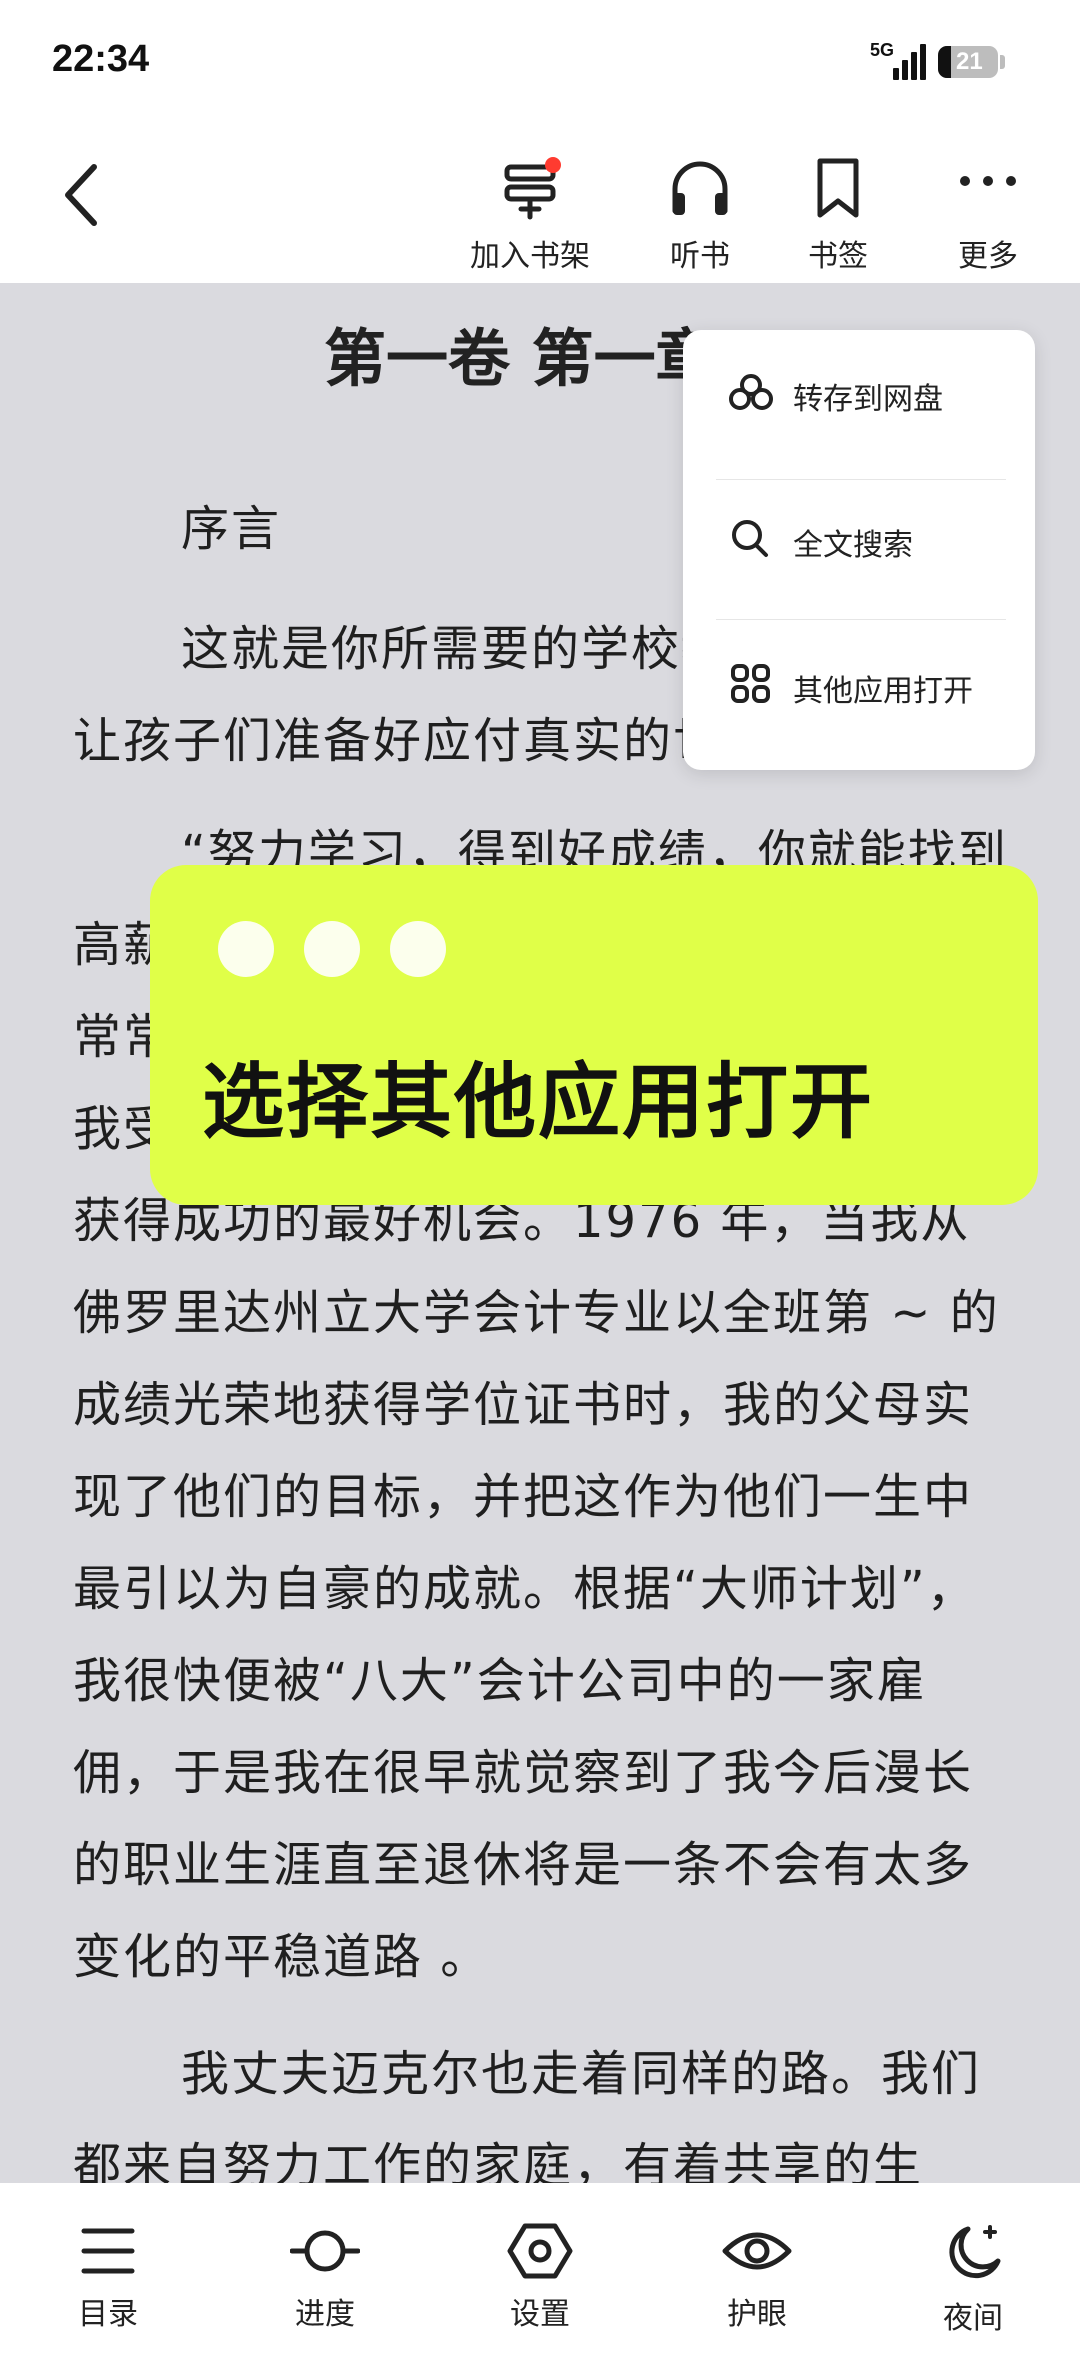 The width and height of the screenshot is (1080, 2376). Describe the element at coordinates (973, 2280) in the screenshot. I see `night-mode-button: 夜间` at that location.